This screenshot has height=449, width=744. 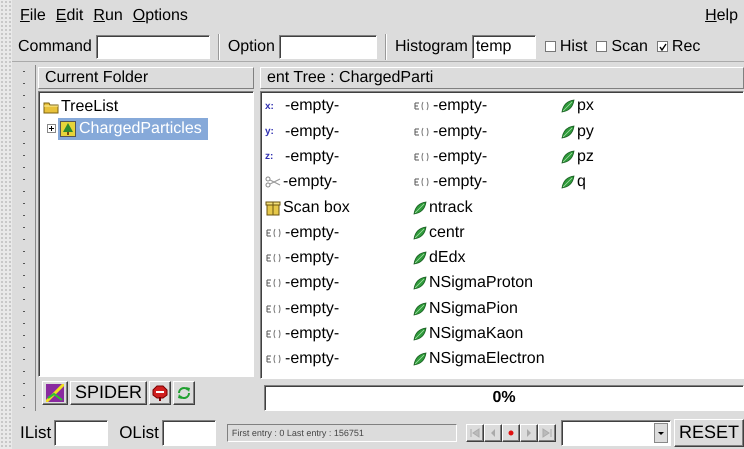 I want to click on stop-button, so click(x=160, y=392).